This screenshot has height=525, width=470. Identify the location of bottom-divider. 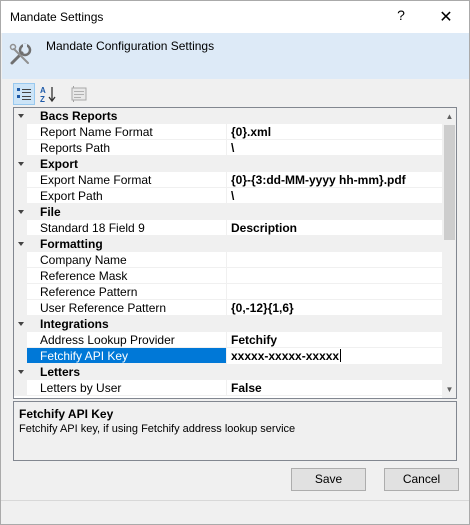
(235, 500).